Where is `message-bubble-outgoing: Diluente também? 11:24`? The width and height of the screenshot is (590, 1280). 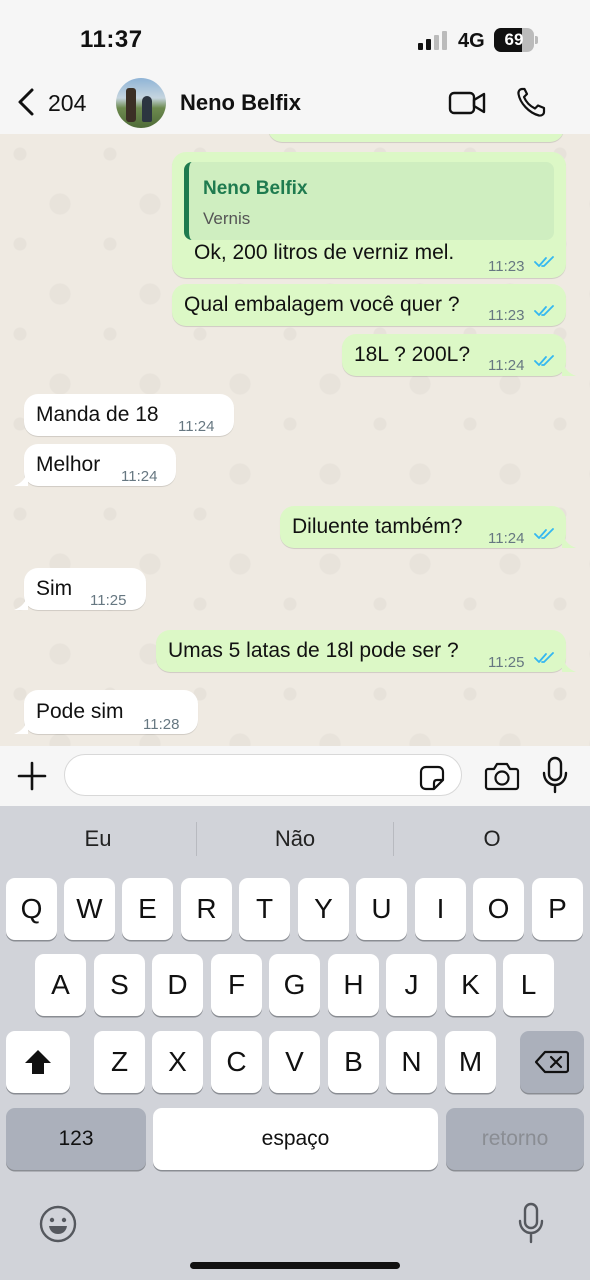
message-bubble-outgoing: Diluente também? 11:24 is located at coordinates (423, 527).